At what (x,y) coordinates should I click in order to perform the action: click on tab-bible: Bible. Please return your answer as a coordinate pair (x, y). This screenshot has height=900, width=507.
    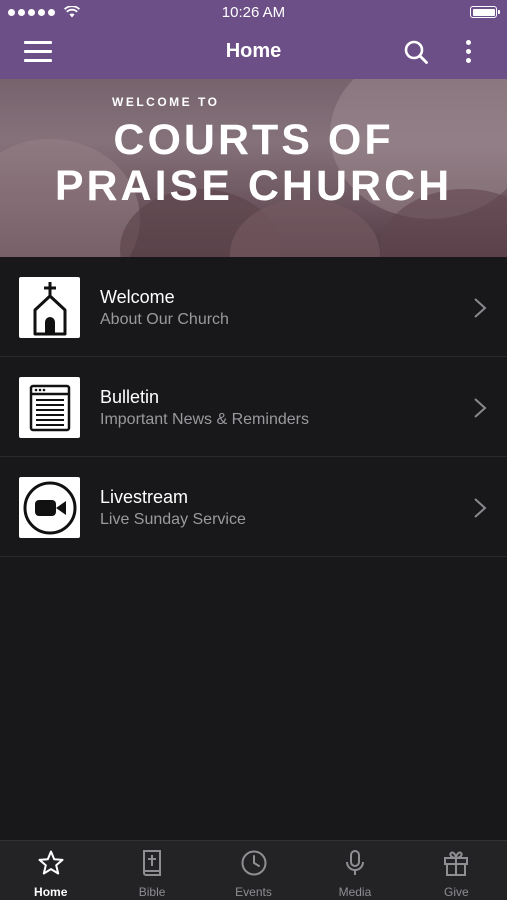
    Looking at the image, I should click on (151, 870).